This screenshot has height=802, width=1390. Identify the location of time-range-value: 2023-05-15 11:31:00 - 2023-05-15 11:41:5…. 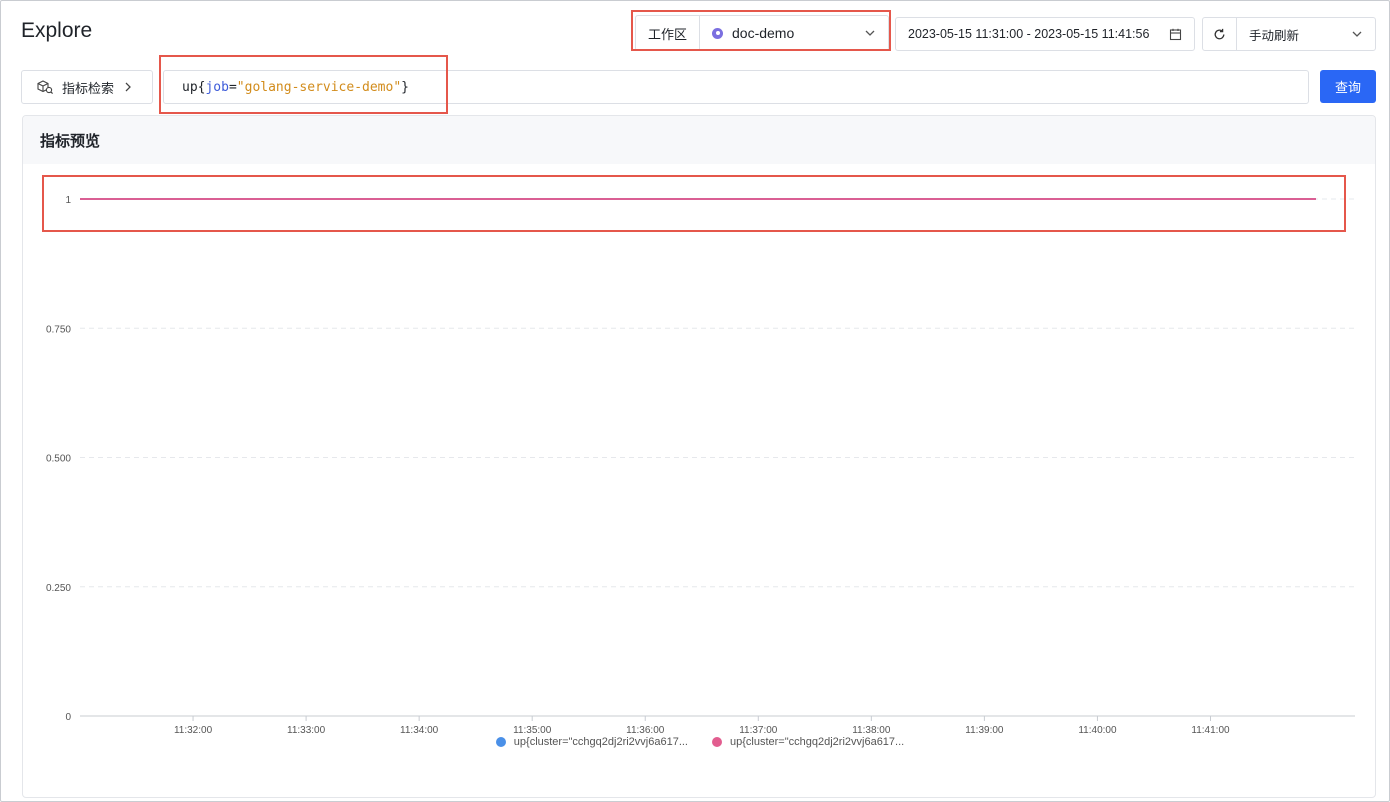
(1029, 34).